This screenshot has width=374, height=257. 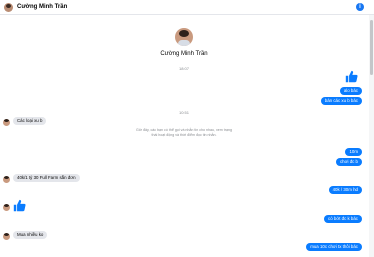 What do you see at coordinates (353, 152) in the screenshot?
I see `message-outgoing: 10m` at bounding box center [353, 152].